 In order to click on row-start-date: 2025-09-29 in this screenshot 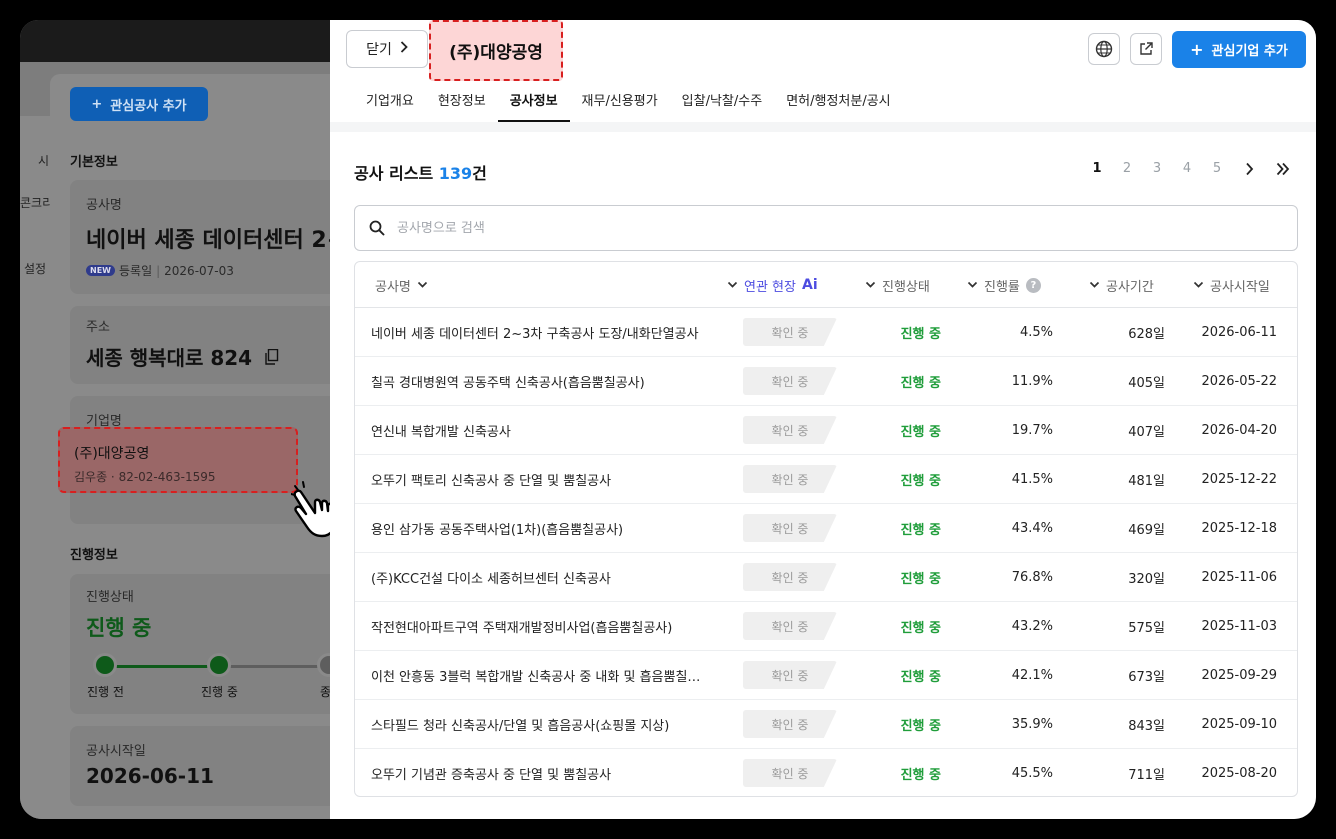, I will do `click(1239, 675)`.